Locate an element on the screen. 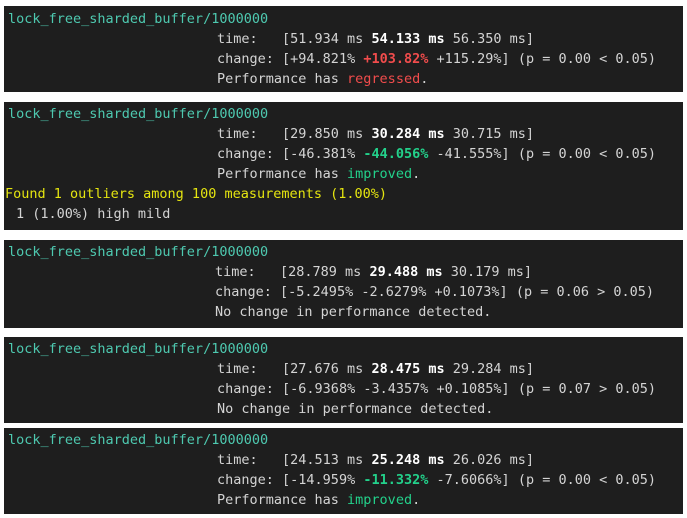 The image size is (687, 518). time-low: 51.934 ms is located at coordinates (327, 39).